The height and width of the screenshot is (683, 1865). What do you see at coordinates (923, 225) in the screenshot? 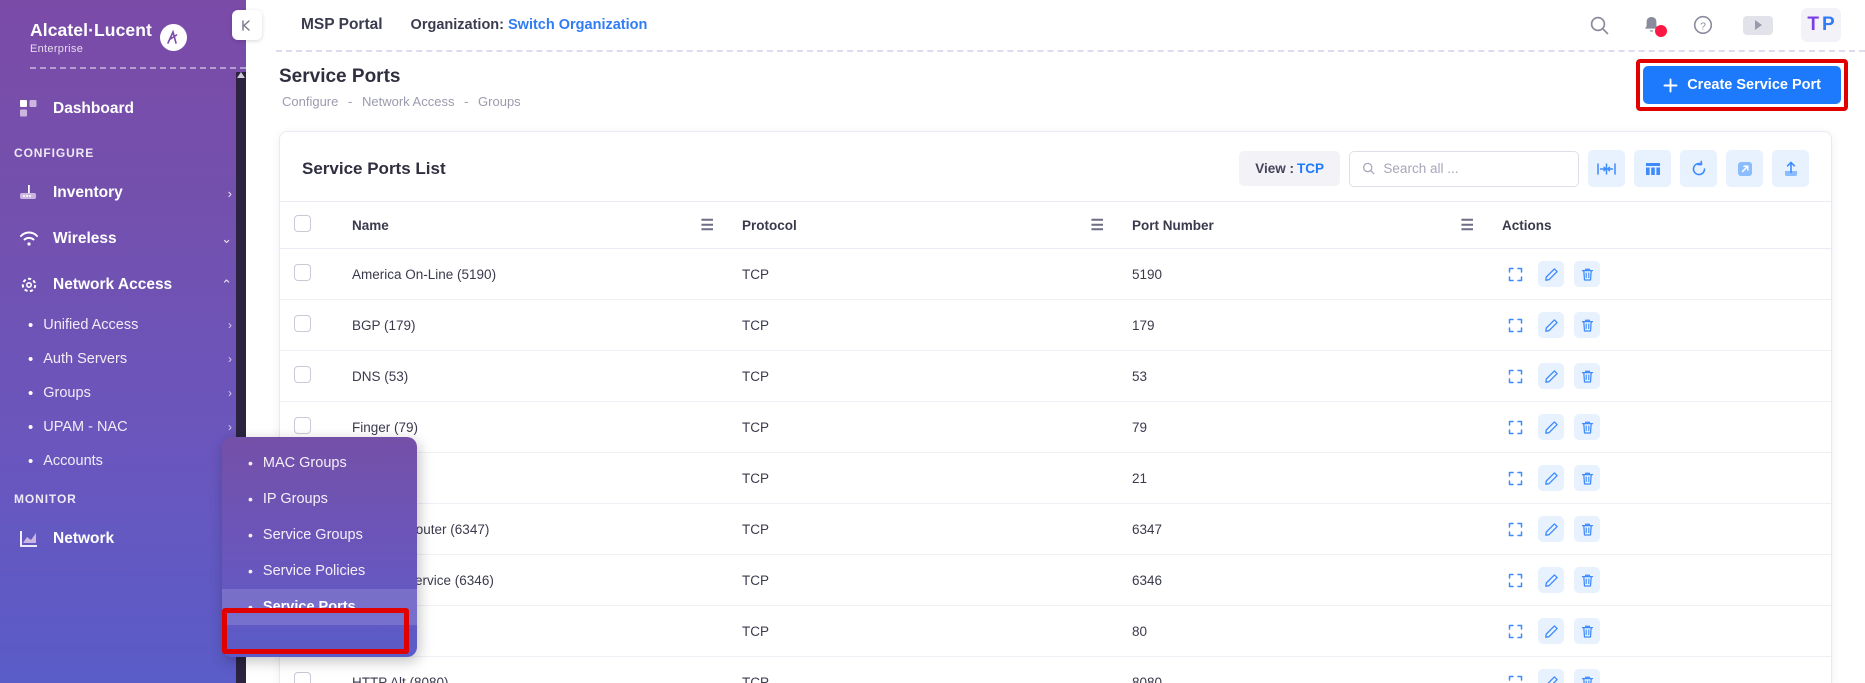
I see `column-header-protocol: Protocol ☰` at bounding box center [923, 225].